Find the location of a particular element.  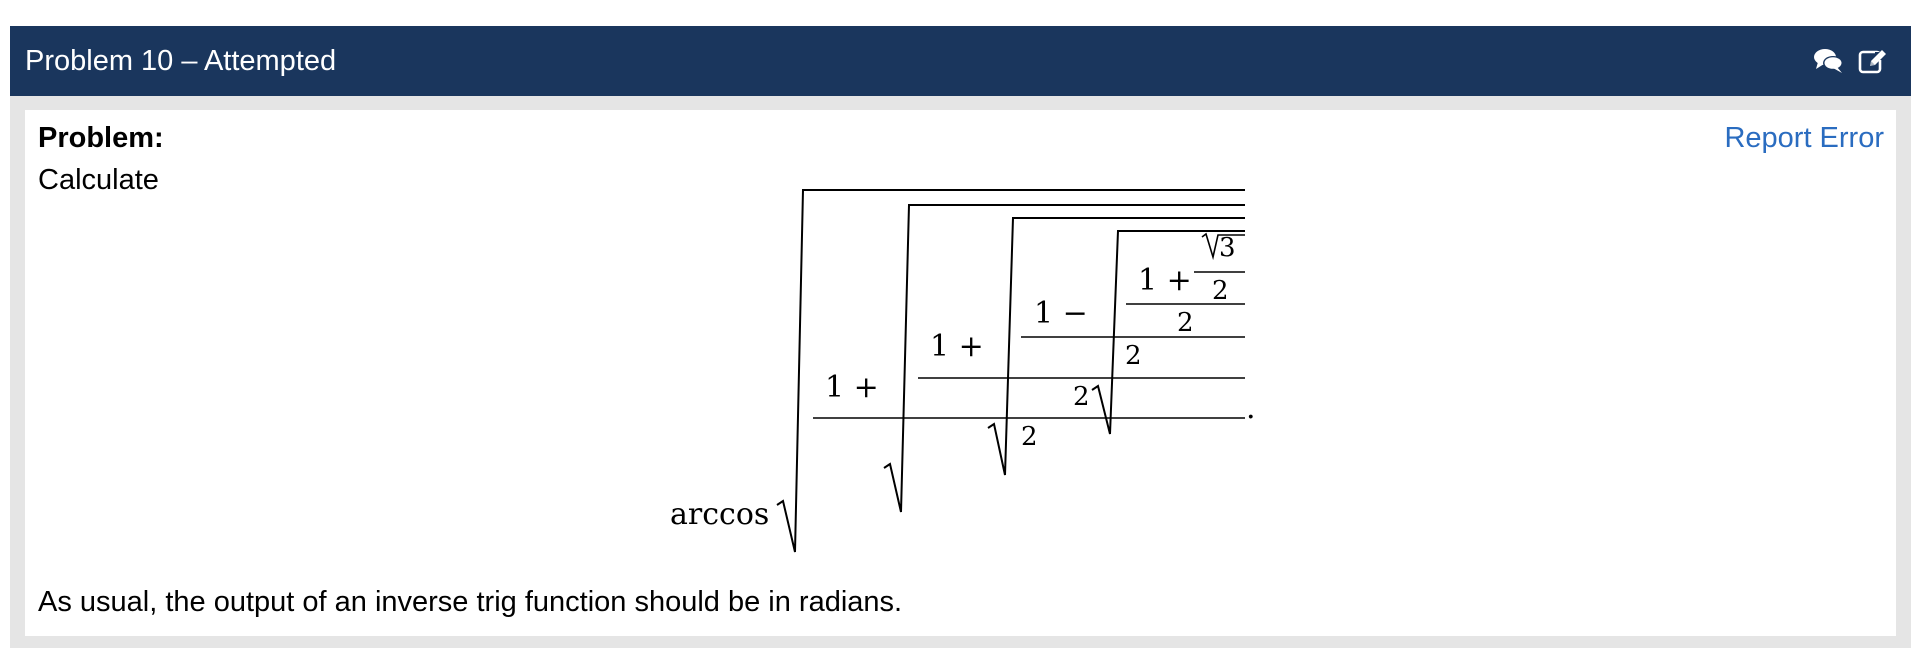

formula-denominator-4: 2 is located at coordinates (1081, 397).